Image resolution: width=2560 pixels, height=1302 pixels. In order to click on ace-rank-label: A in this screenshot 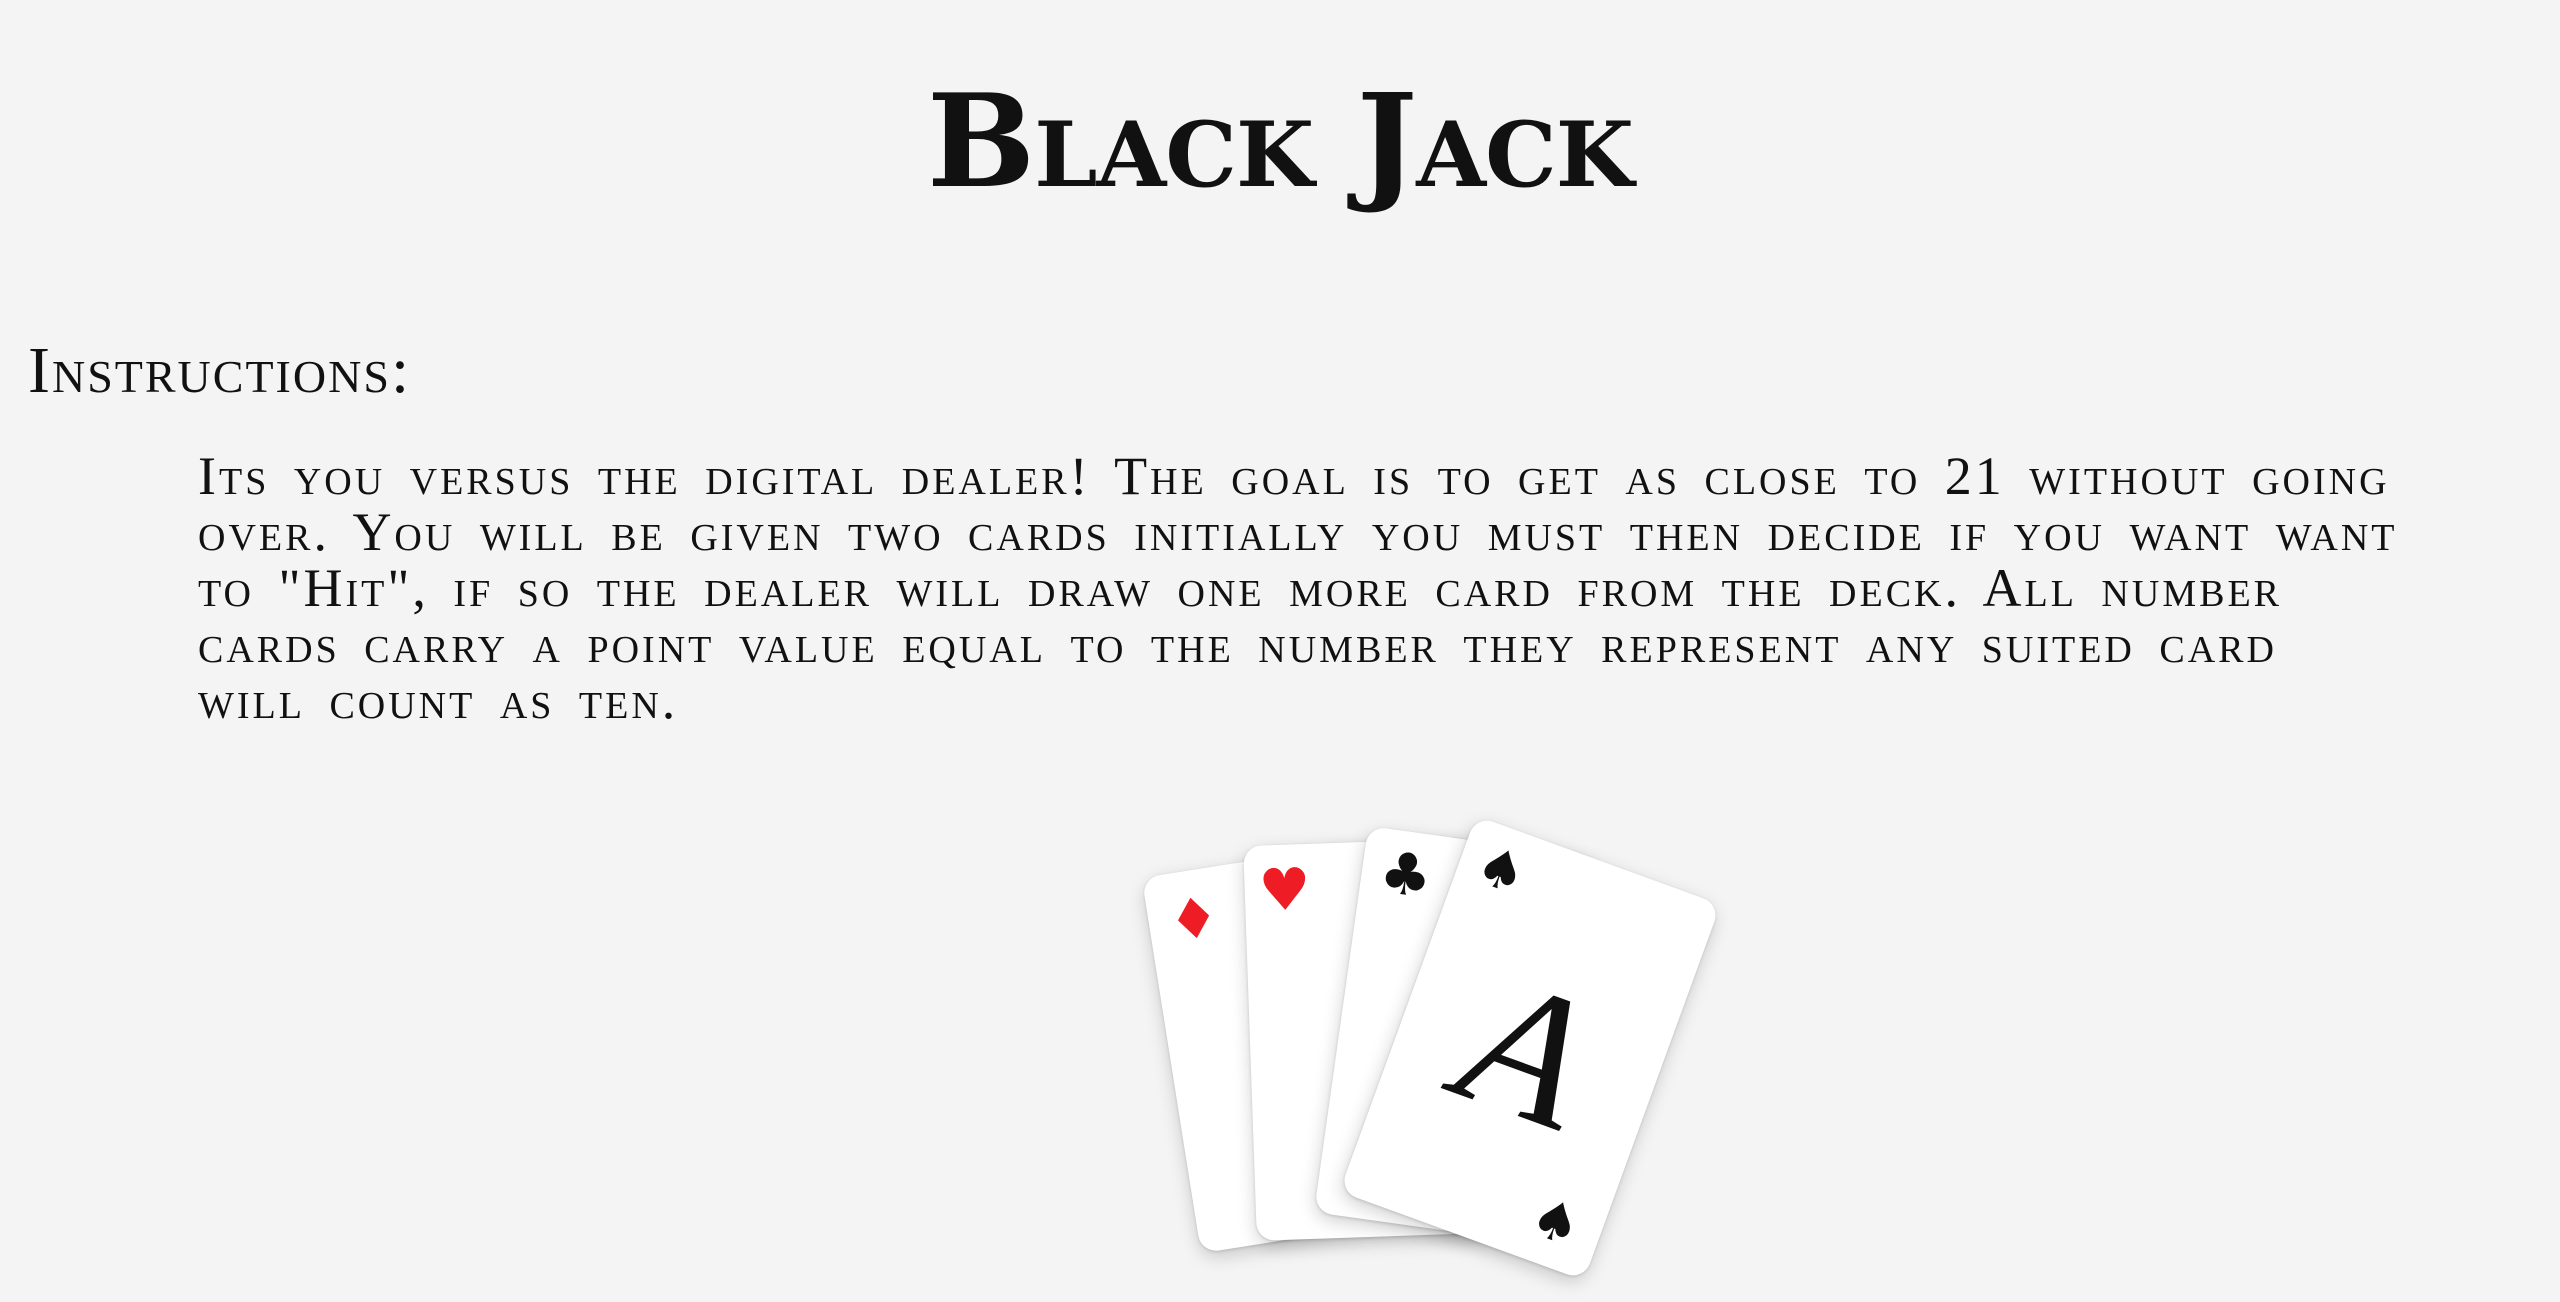, I will do `click(1526, 1052)`.